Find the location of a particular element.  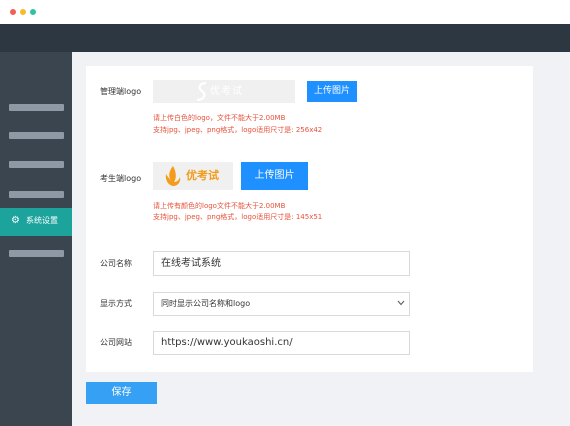

admin-logo-hint-1: 请上传白色的logo，文件不能大于2.00MB is located at coordinates (219, 118).